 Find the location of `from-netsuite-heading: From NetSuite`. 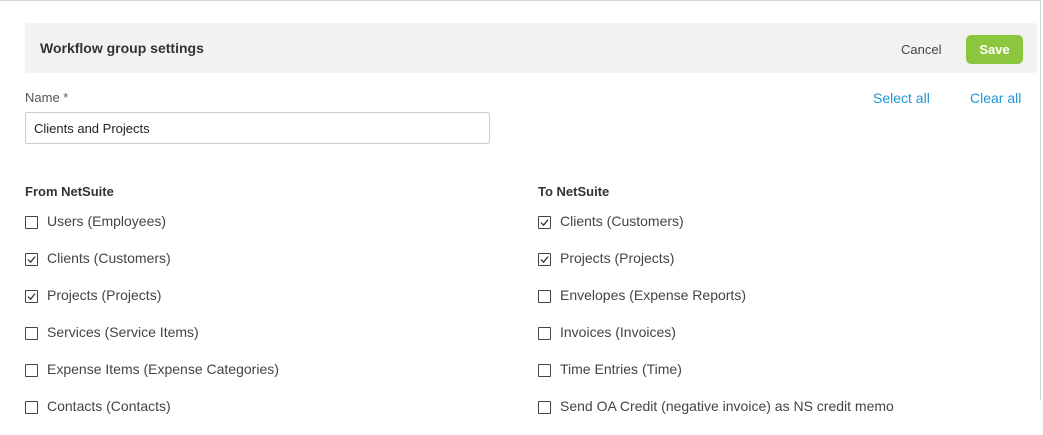

from-netsuite-heading: From NetSuite is located at coordinates (69, 191).